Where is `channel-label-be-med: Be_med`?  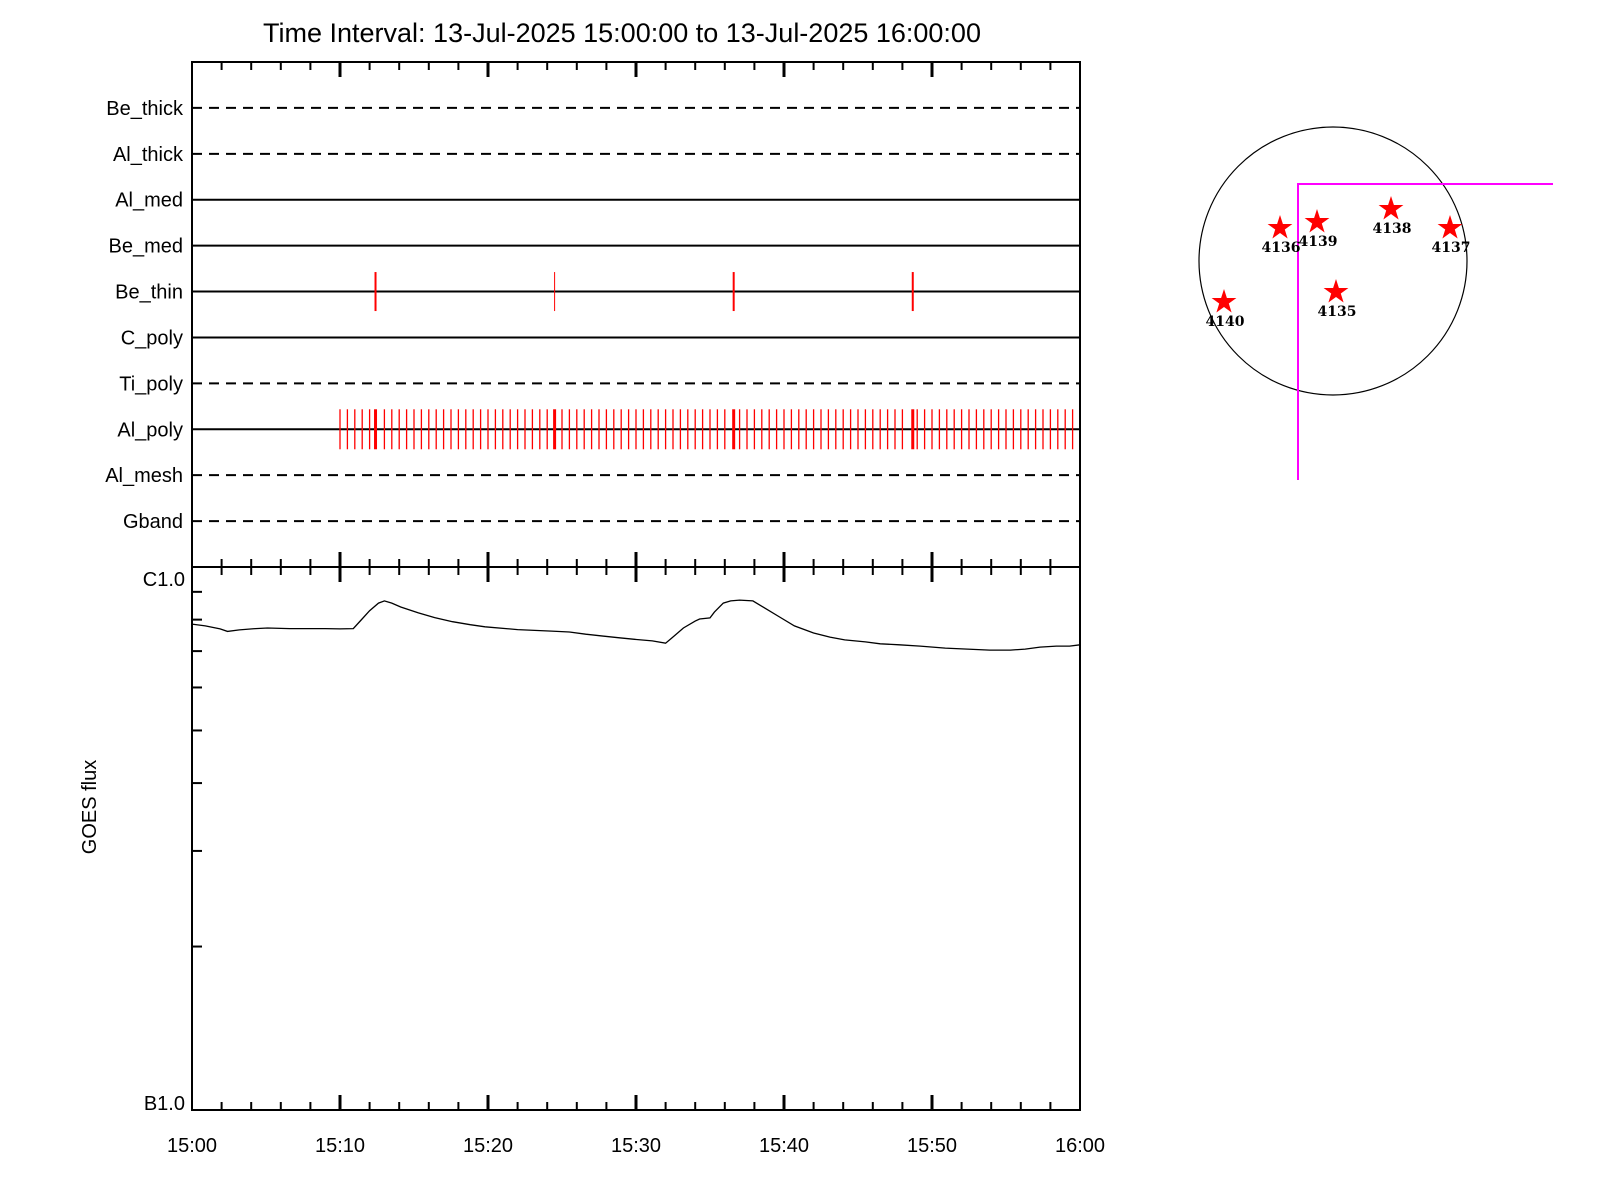
channel-label-be-med: Be_med is located at coordinates (146, 247).